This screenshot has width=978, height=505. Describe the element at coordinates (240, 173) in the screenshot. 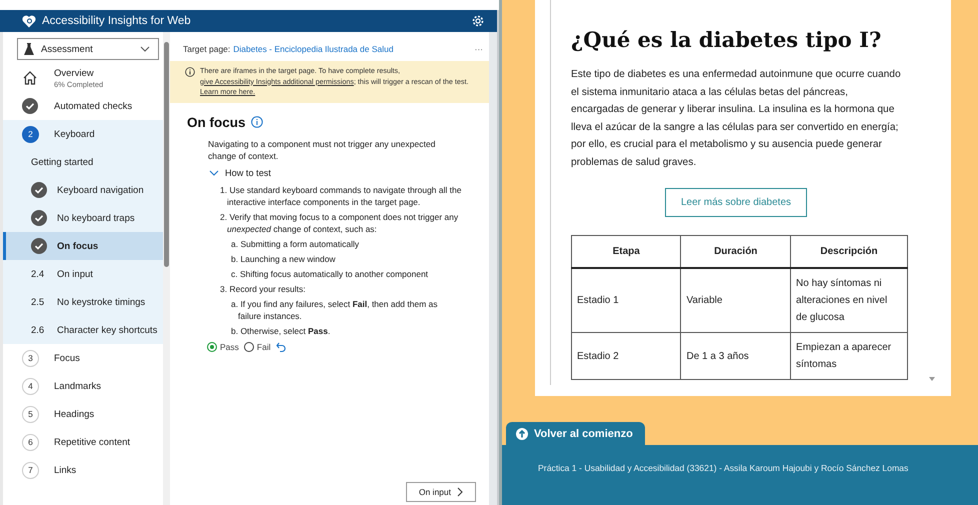

I see `how-to-test-toggle: How to test` at that location.